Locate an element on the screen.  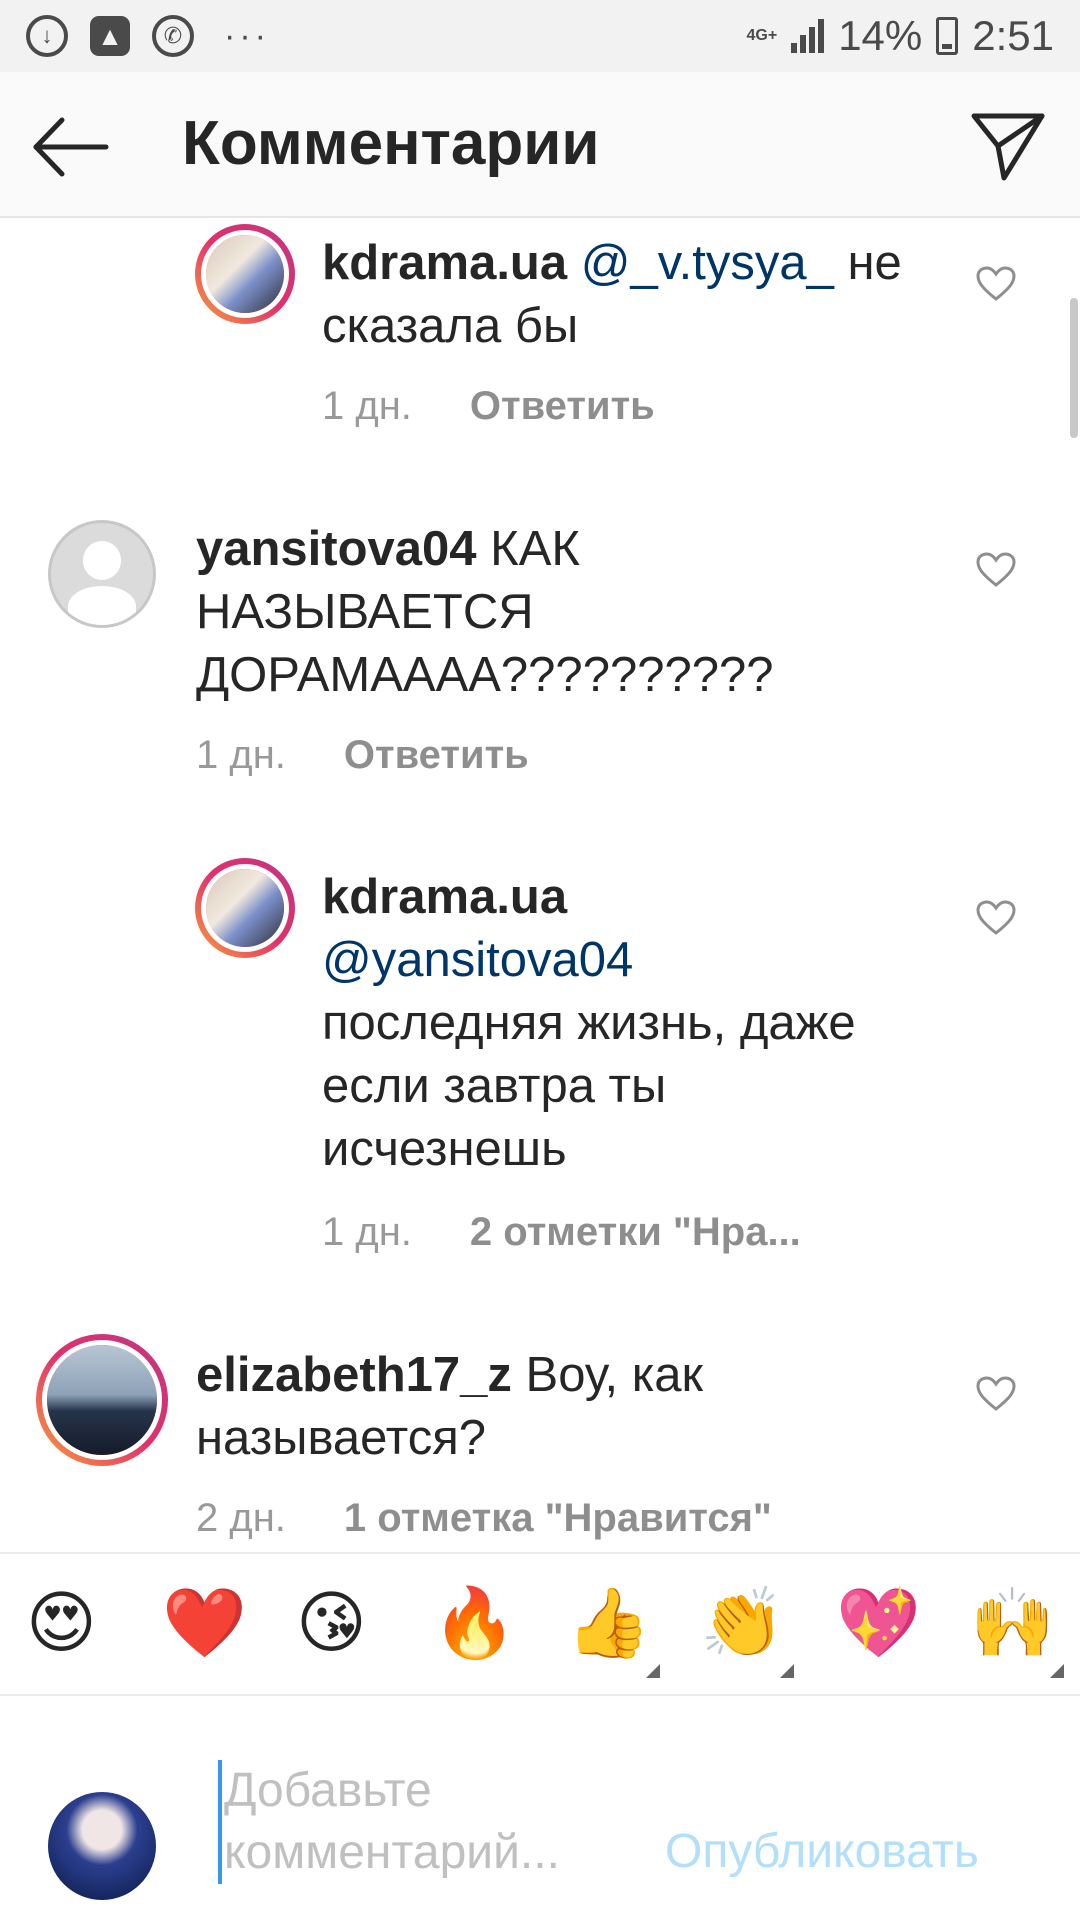
page-title: Комментарии is located at coordinates (391, 143).